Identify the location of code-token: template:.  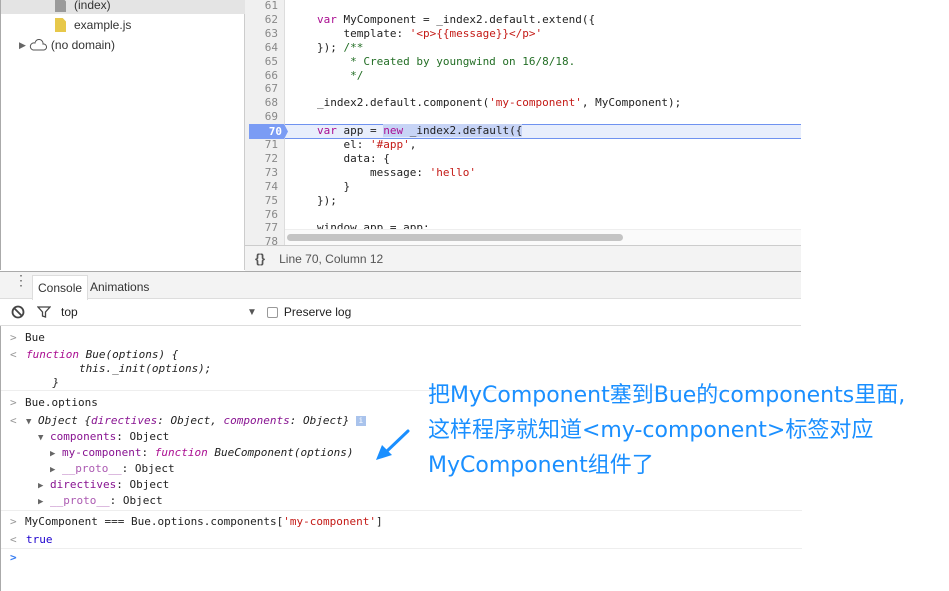
(363, 33).